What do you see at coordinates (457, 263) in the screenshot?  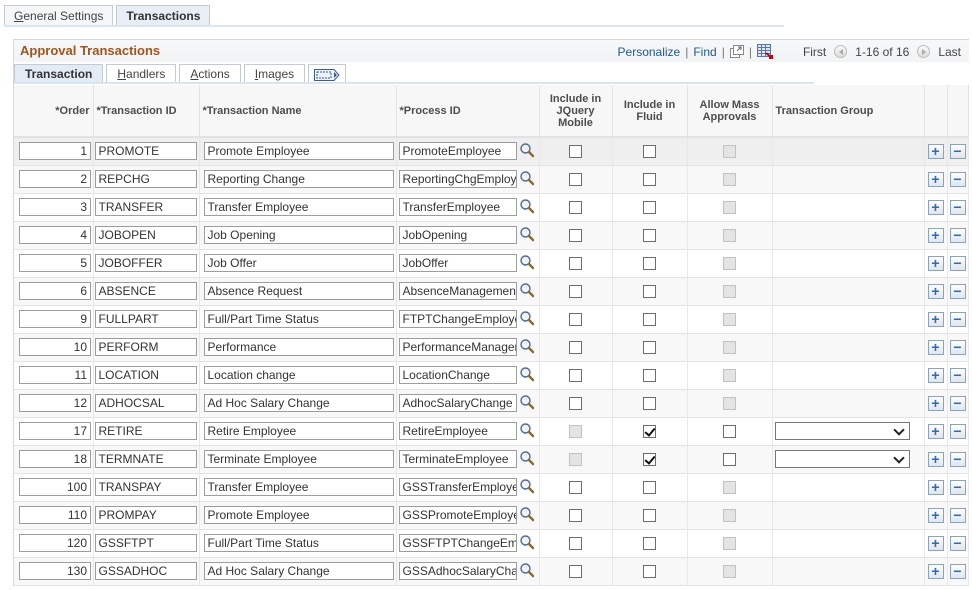 I see `process-id-input: JobOffer` at bounding box center [457, 263].